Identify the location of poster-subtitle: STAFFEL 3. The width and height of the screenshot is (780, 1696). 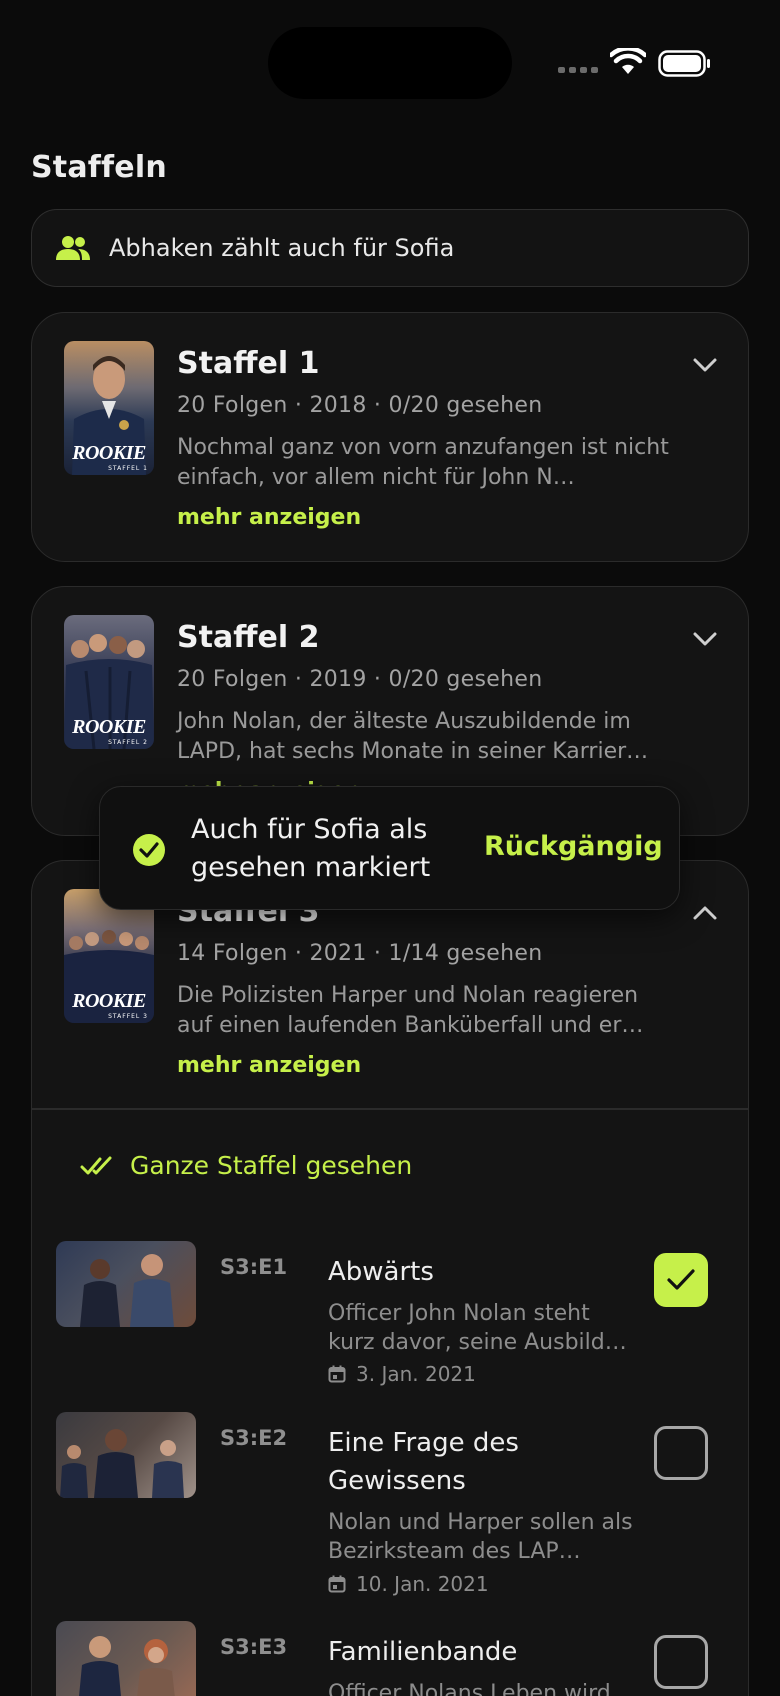
(128, 1016).